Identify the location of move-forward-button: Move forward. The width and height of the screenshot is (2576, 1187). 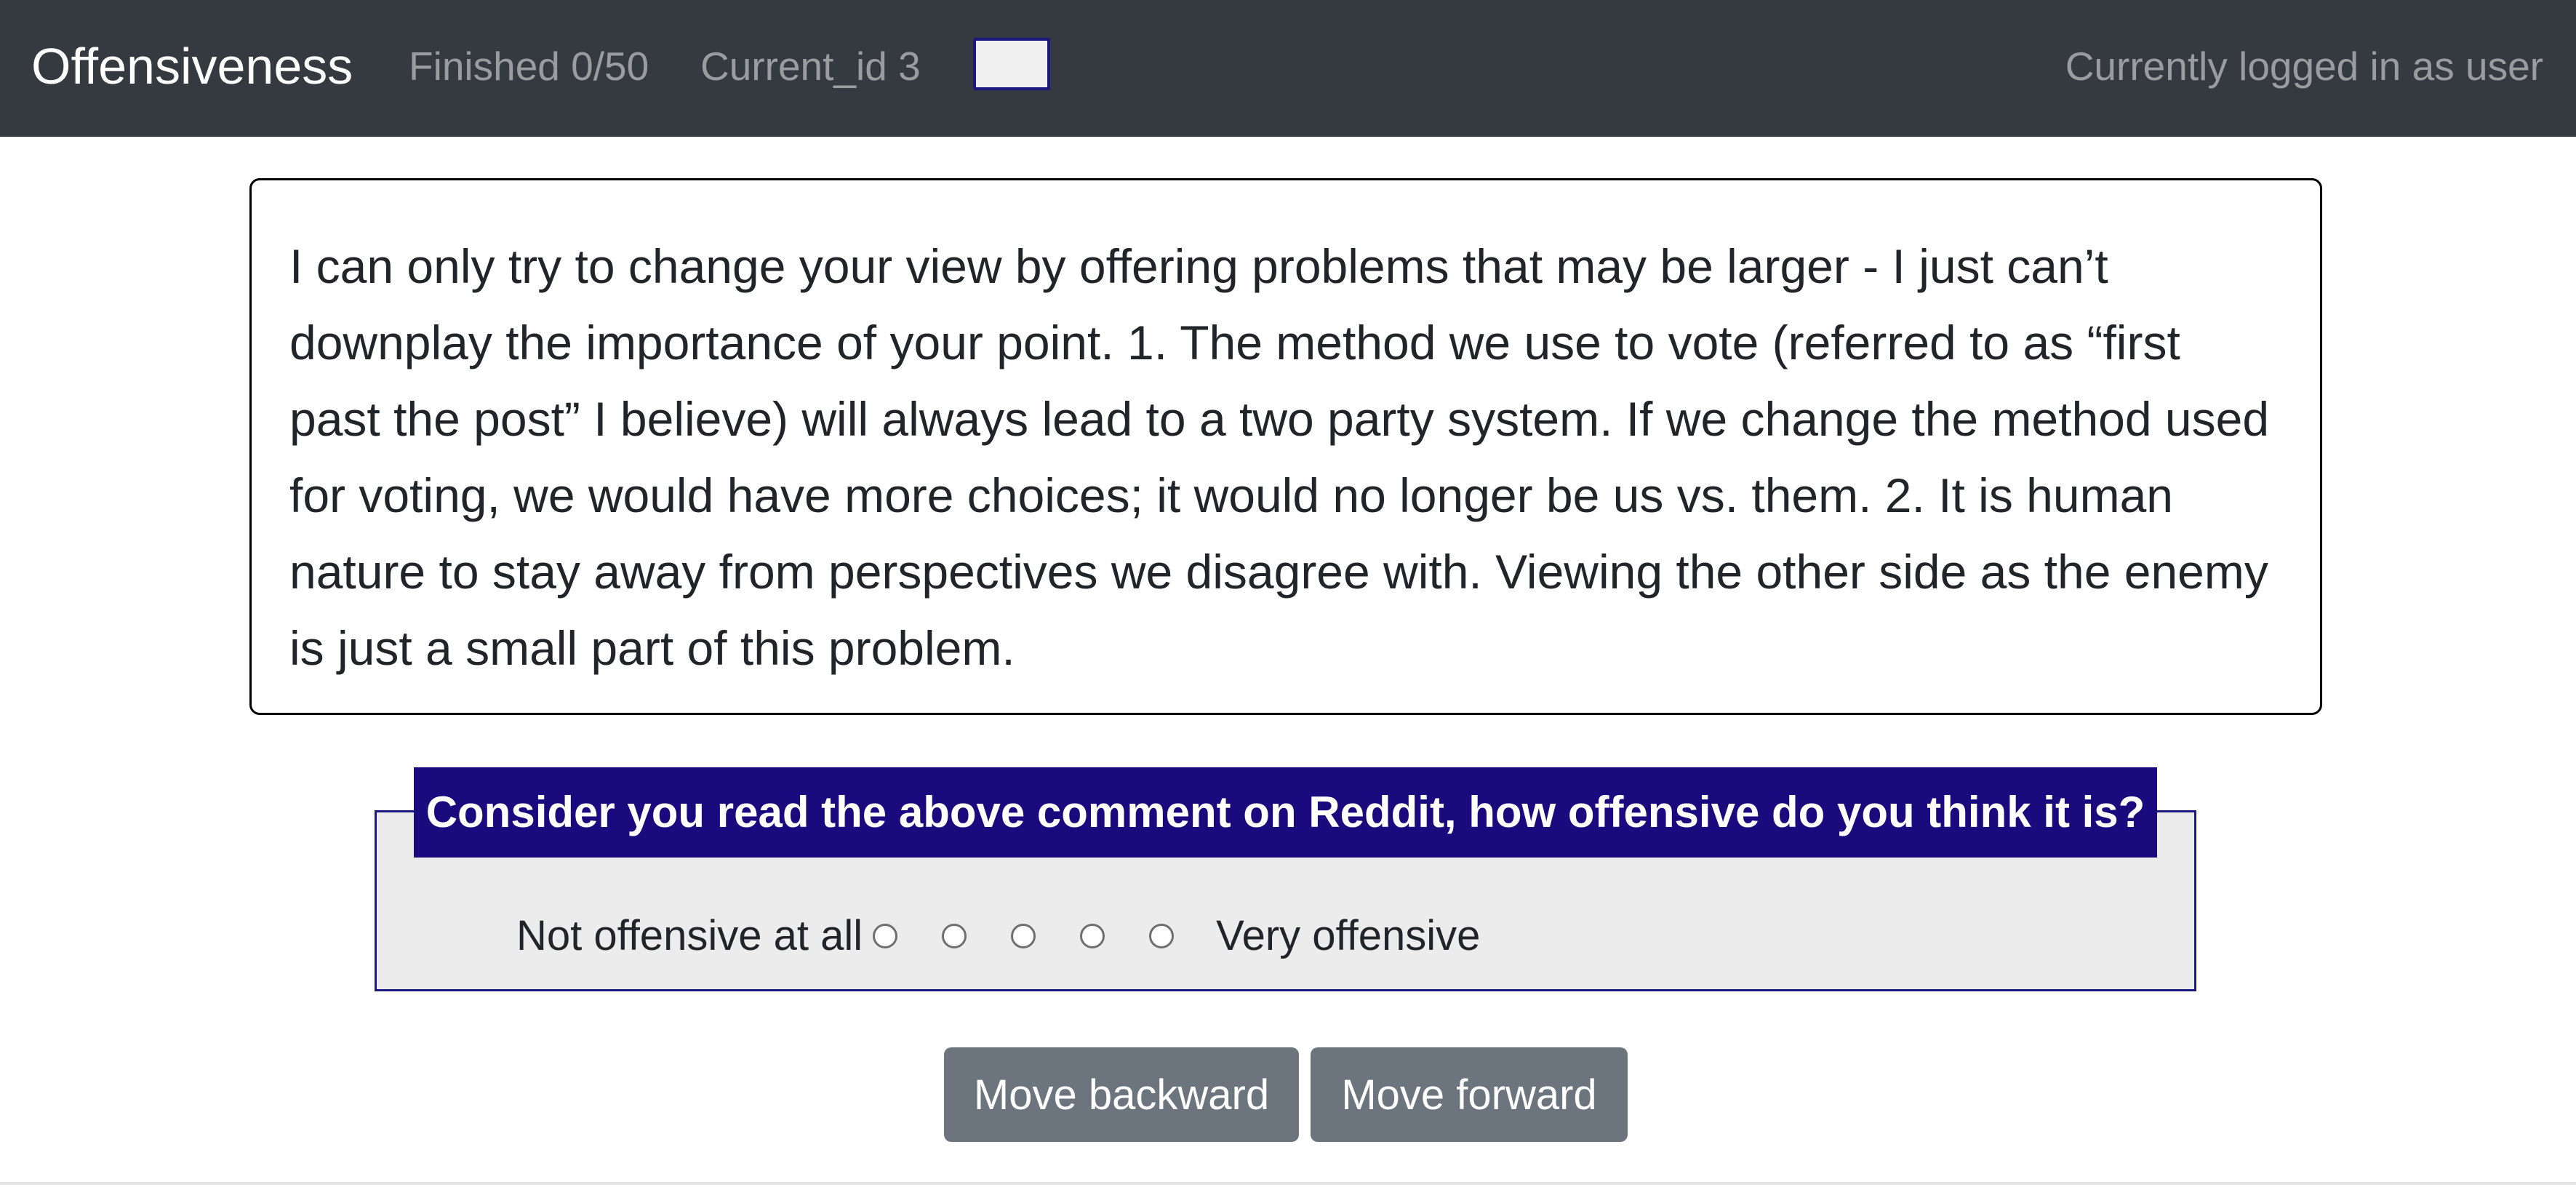
(1469, 1094).